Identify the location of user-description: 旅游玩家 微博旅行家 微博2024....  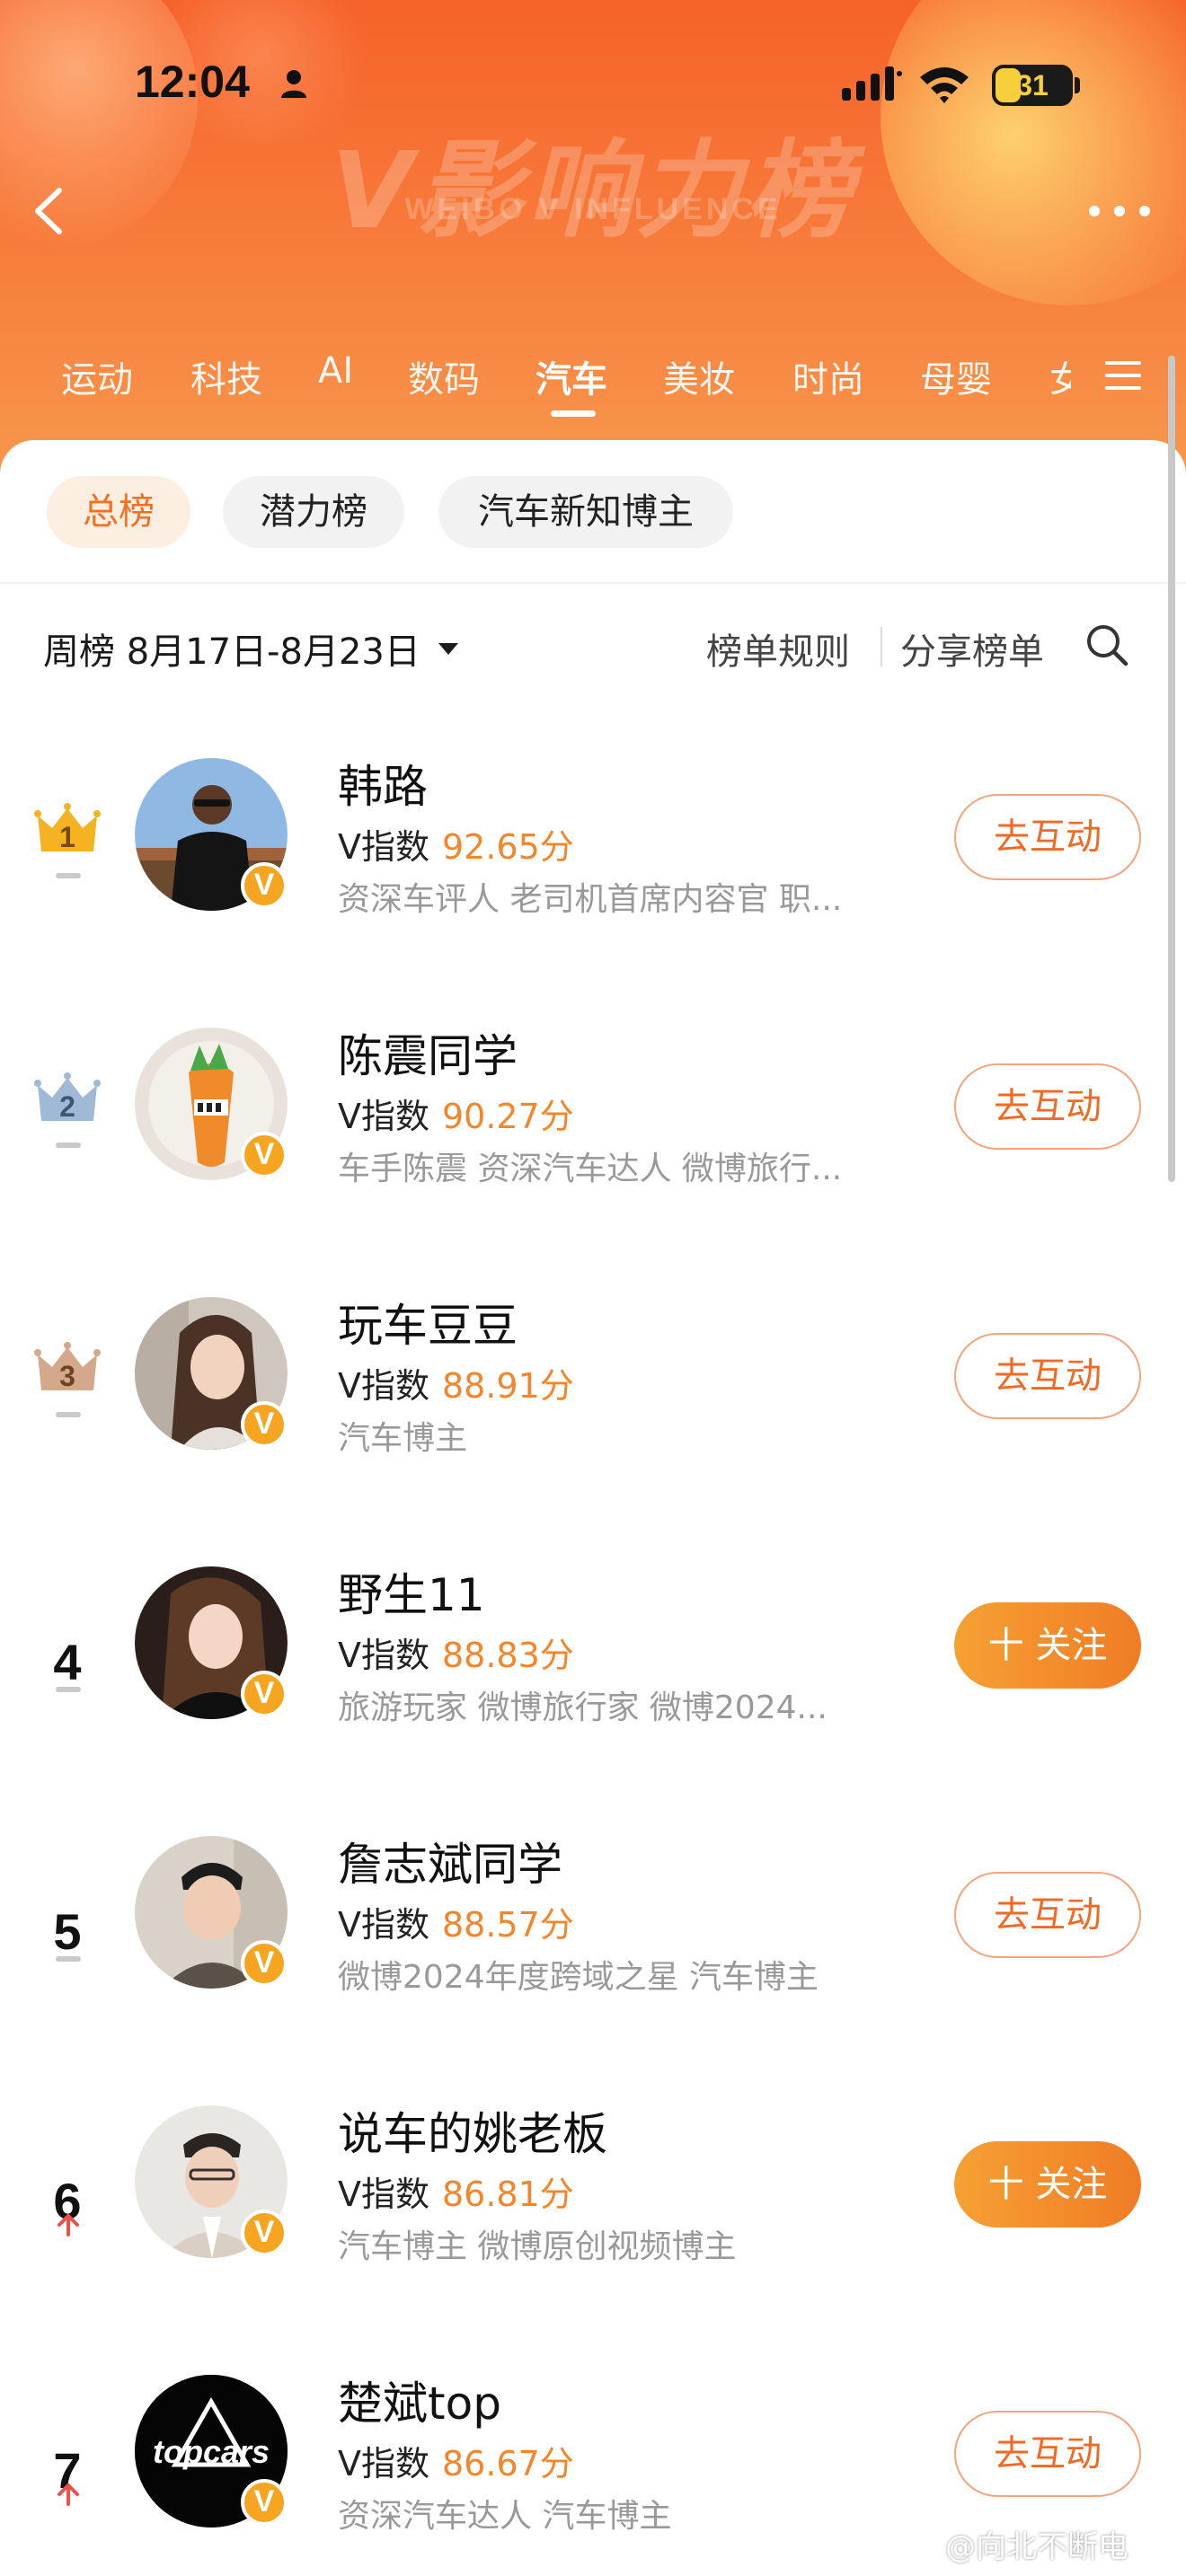
(583, 1707).